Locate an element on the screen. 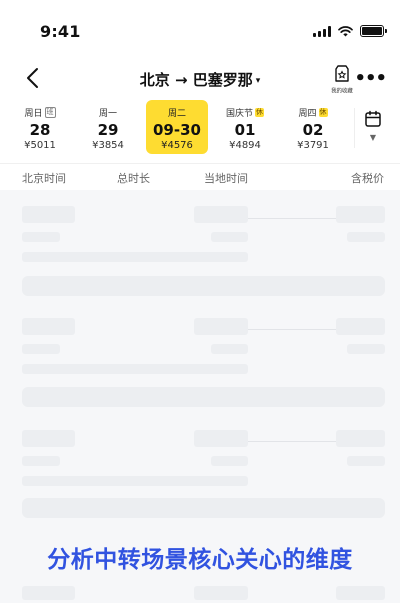 This screenshot has height=603, width=400. favorites-button: 我的收藏 is located at coordinates (342, 79).